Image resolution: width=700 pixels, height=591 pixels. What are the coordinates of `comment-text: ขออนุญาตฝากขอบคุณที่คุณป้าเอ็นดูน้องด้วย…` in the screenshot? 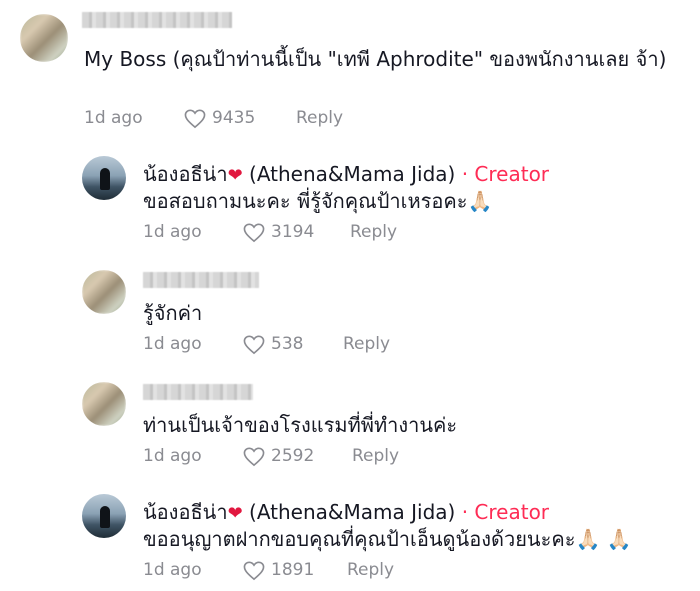 It's located at (387, 539).